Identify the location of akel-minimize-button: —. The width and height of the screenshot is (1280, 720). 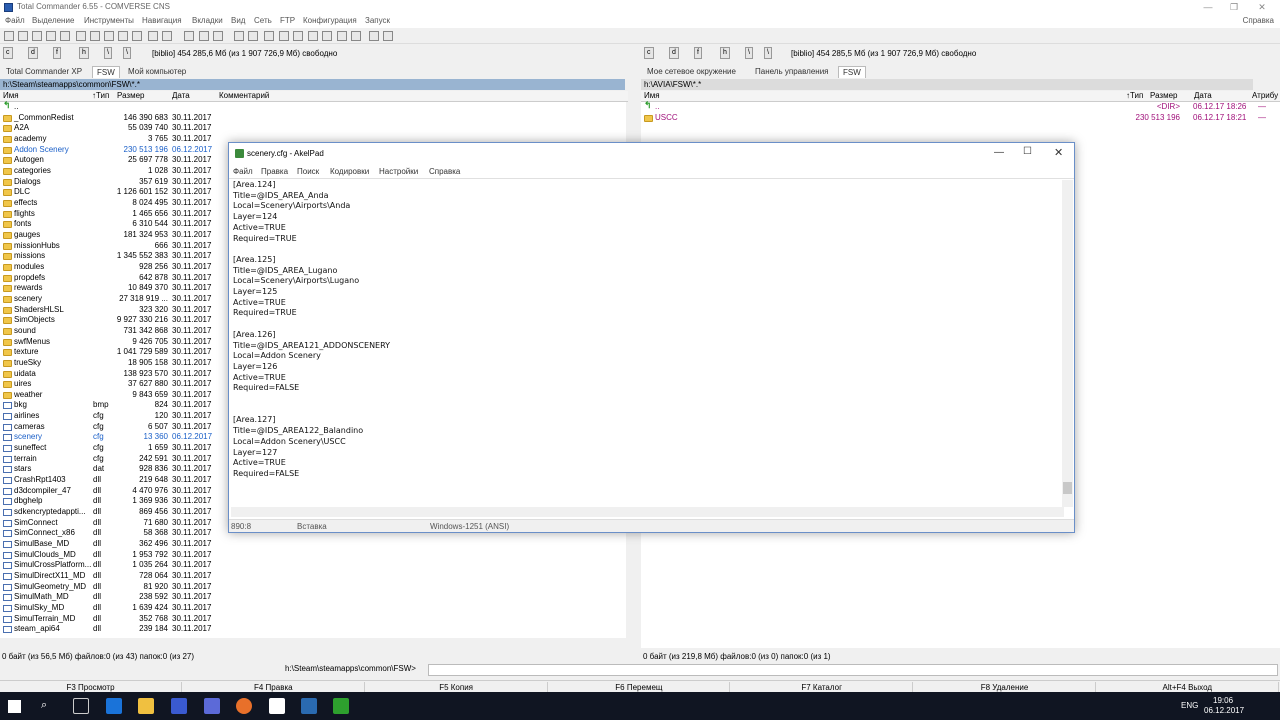
(999, 152).